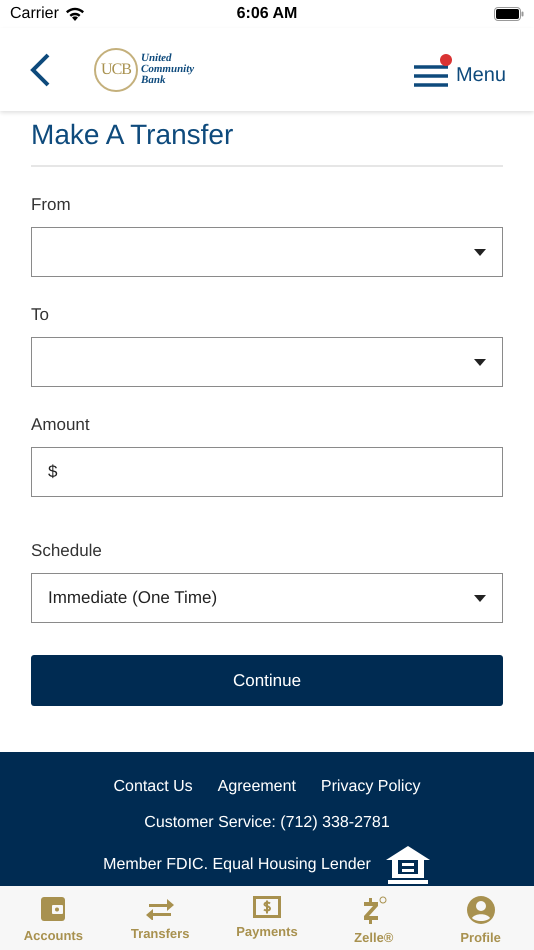 This screenshot has height=950, width=534. I want to click on transfer-arrows-icon, so click(160, 908).